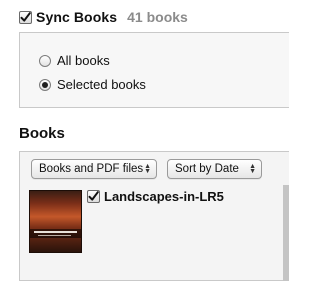 This screenshot has width=320, height=281. I want to click on book-title: Landscapes-in-LR5, so click(164, 196).